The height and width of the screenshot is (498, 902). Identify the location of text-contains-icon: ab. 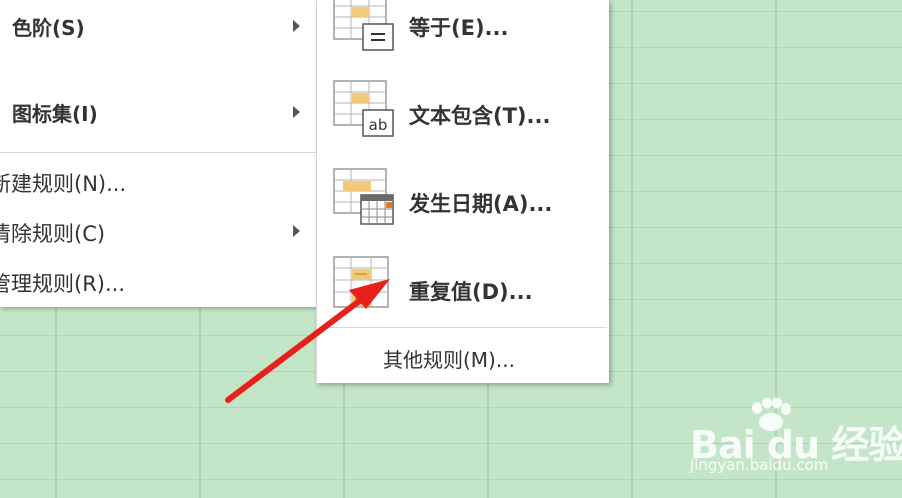
(363, 108).